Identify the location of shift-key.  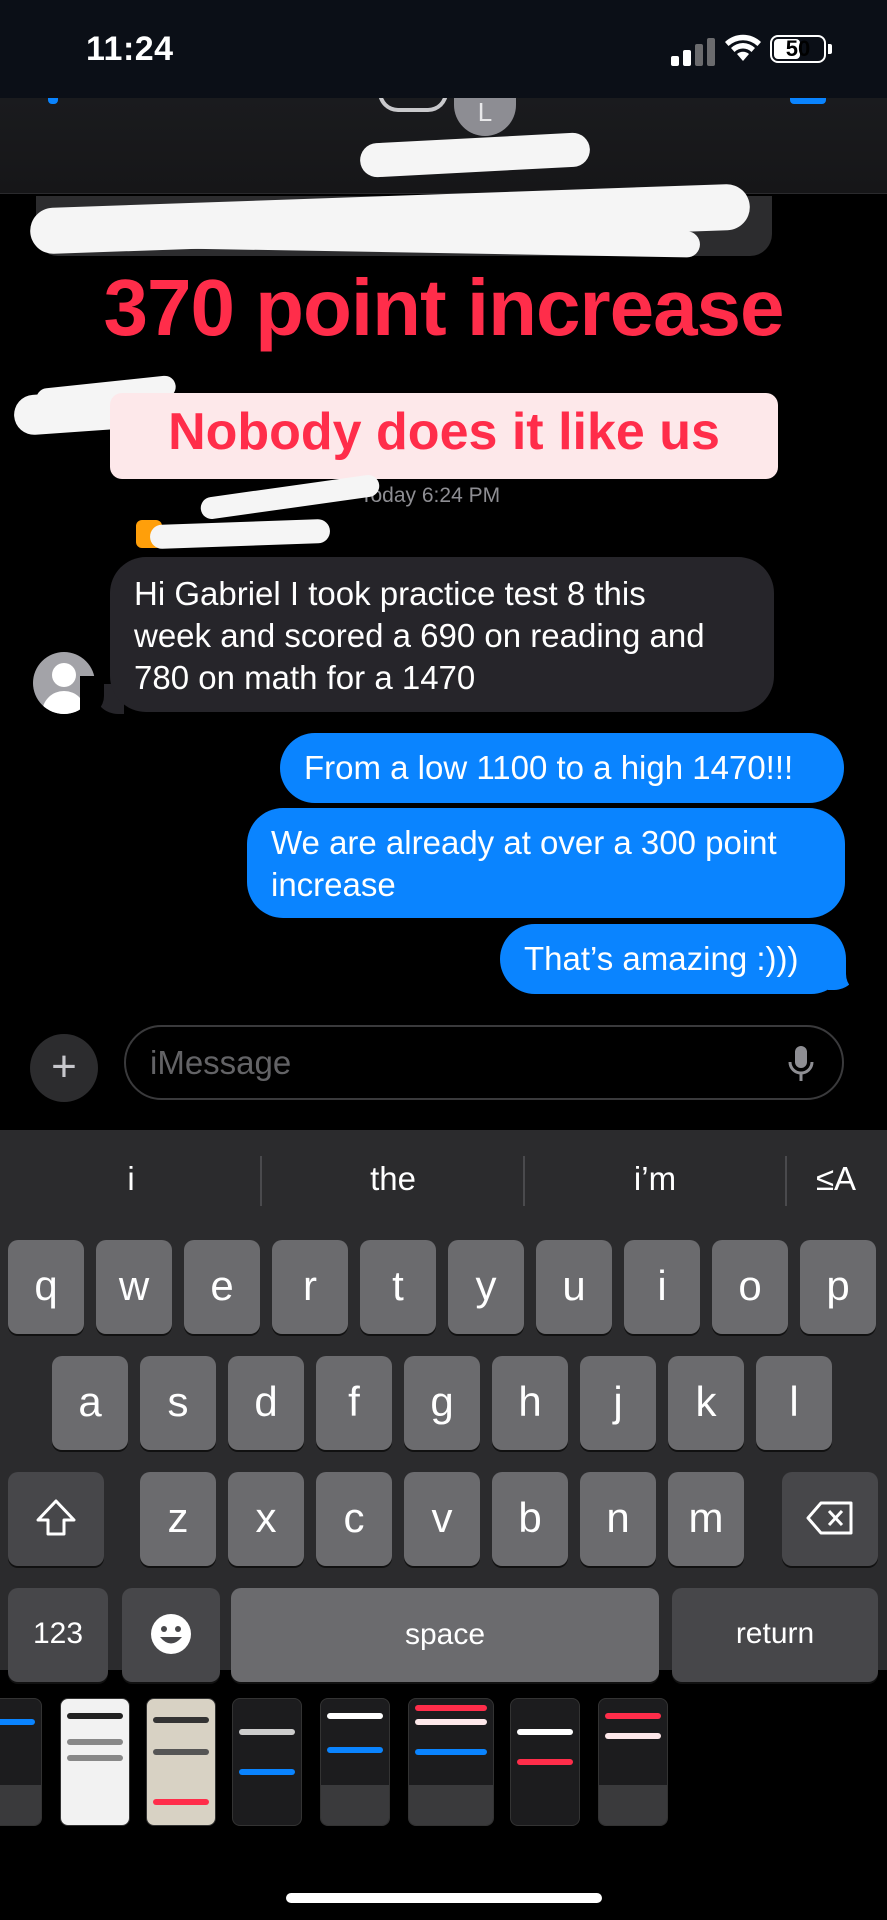
(56, 1519).